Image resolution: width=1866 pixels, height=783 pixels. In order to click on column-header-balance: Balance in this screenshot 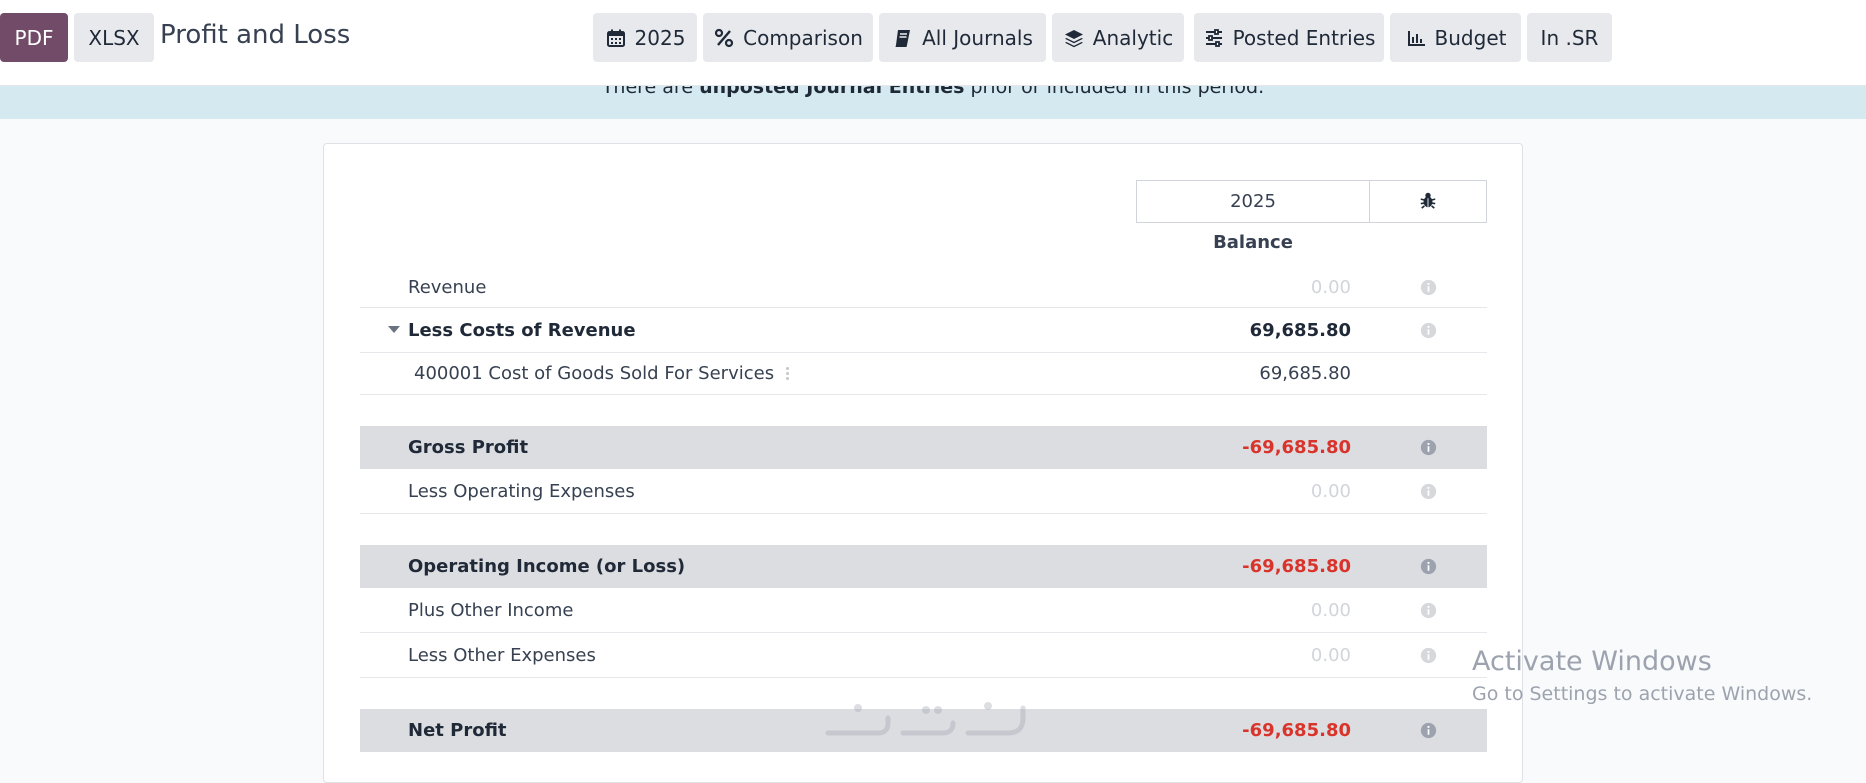, I will do `click(1253, 242)`.